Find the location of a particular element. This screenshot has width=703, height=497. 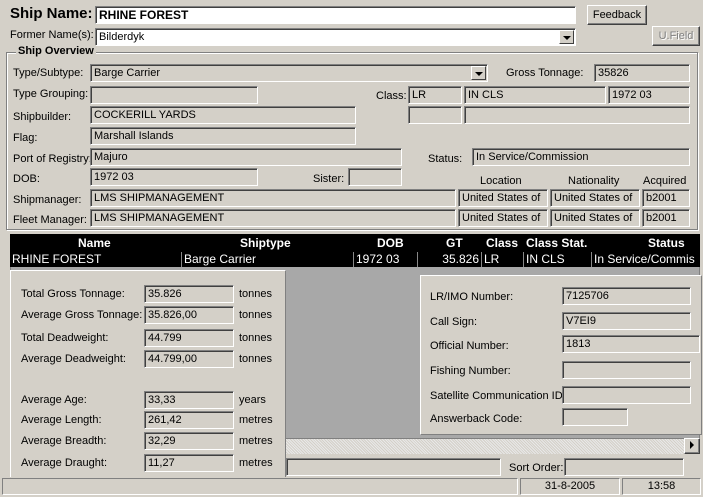

gross-tonnage-label: Gross Tonnage: is located at coordinates (545, 73).